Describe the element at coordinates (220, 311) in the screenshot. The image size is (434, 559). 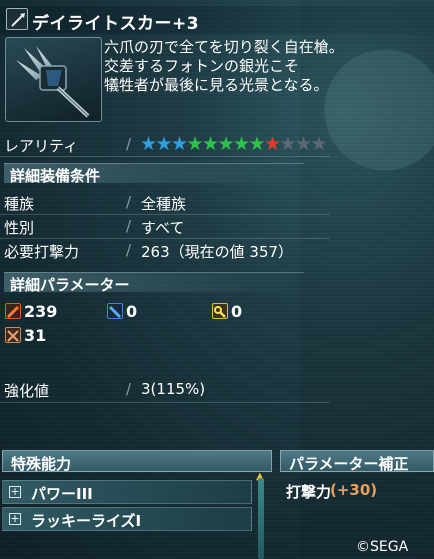
I see `technique-attack-icon` at that location.